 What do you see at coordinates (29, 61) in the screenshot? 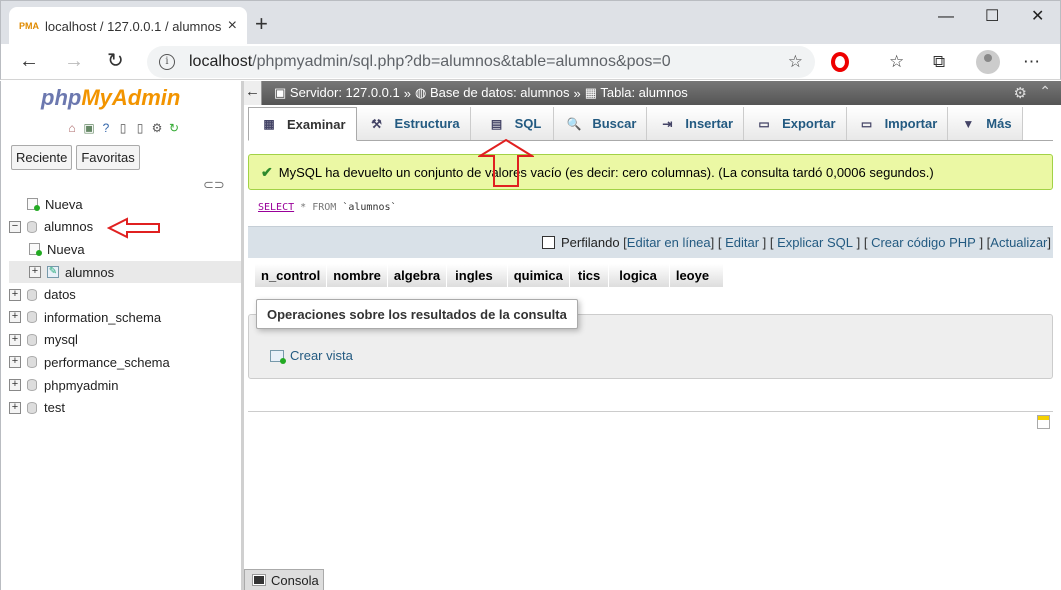
I see `back-icon: ←` at bounding box center [29, 61].